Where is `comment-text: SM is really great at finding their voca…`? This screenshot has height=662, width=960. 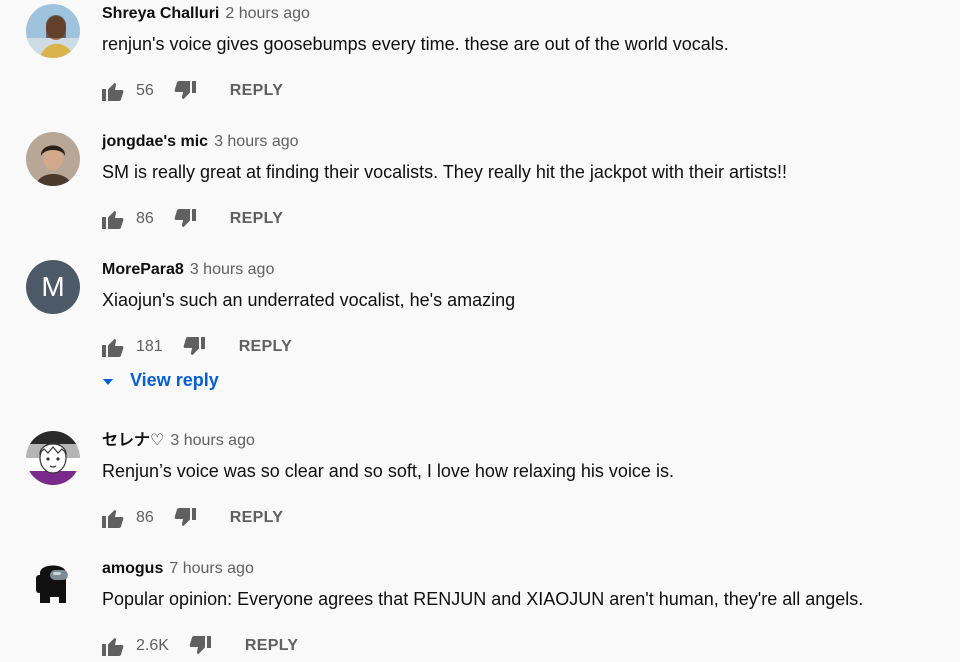
comment-text: SM is really great at finding their voca… is located at coordinates (444, 172).